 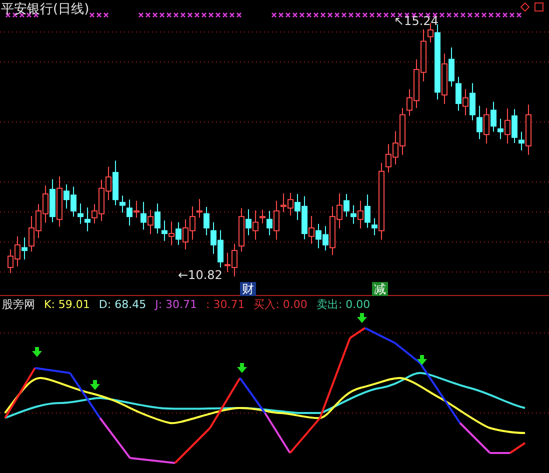 I want to click on square-icon, so click(x=539, y=7).